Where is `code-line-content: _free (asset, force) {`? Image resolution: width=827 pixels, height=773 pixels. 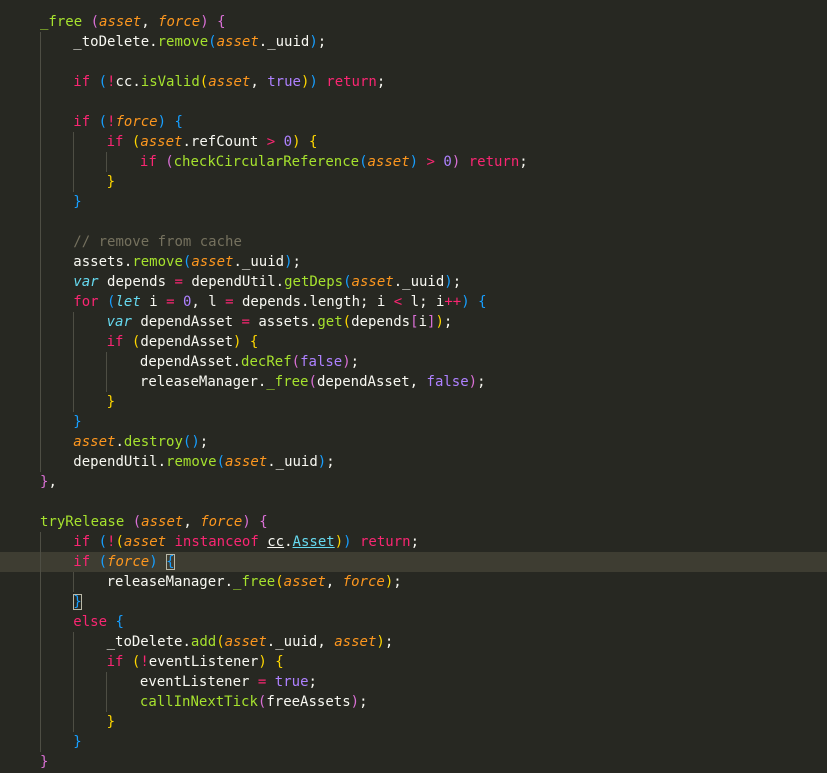
code-line-content: _free (asset, force) { is located at coordinates (133, 22).